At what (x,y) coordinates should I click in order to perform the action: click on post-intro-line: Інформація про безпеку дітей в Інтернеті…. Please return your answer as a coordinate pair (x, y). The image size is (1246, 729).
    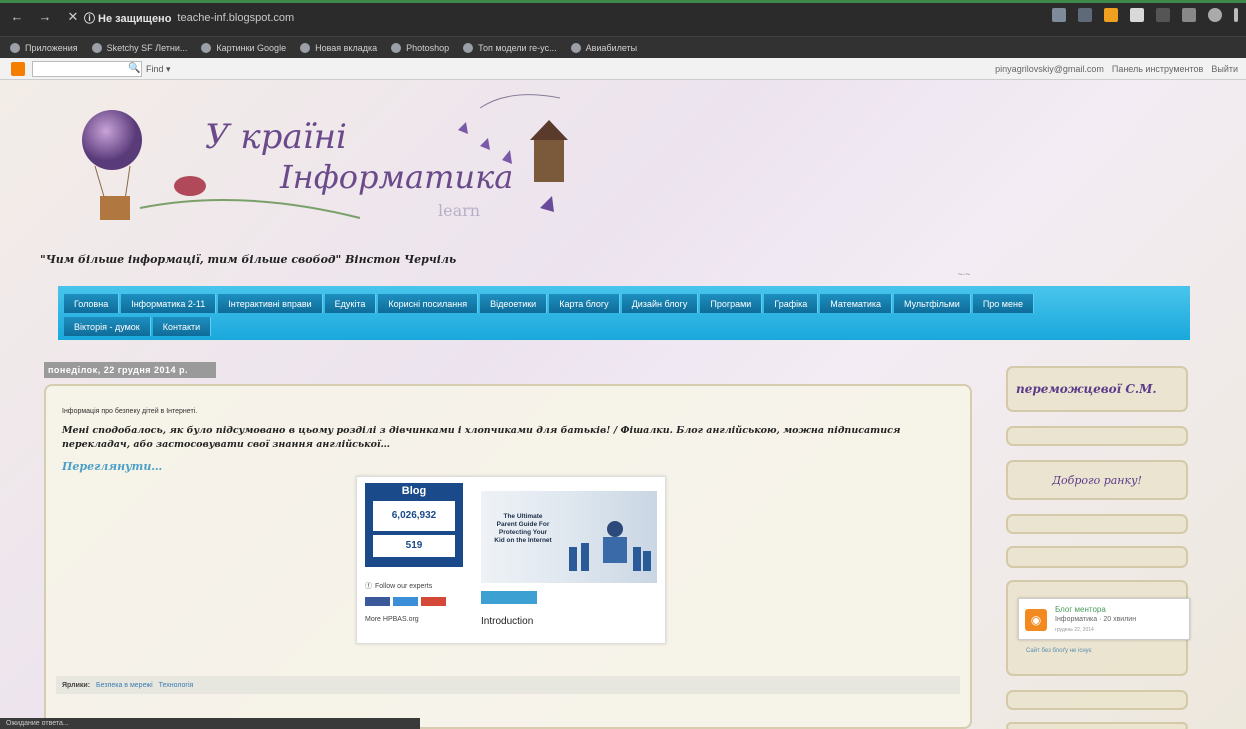
    Looking at the image, I should click on (130, 411).